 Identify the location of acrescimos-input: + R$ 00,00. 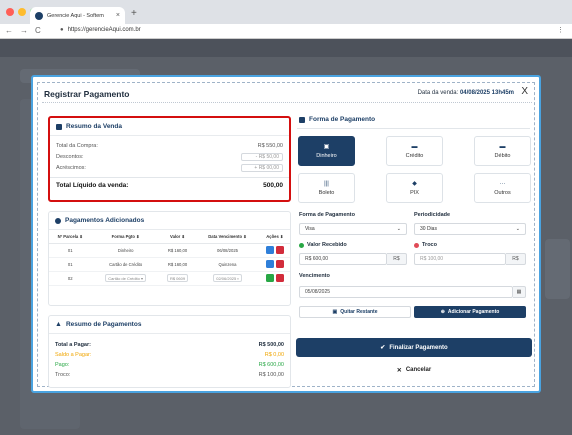
(262, 167).